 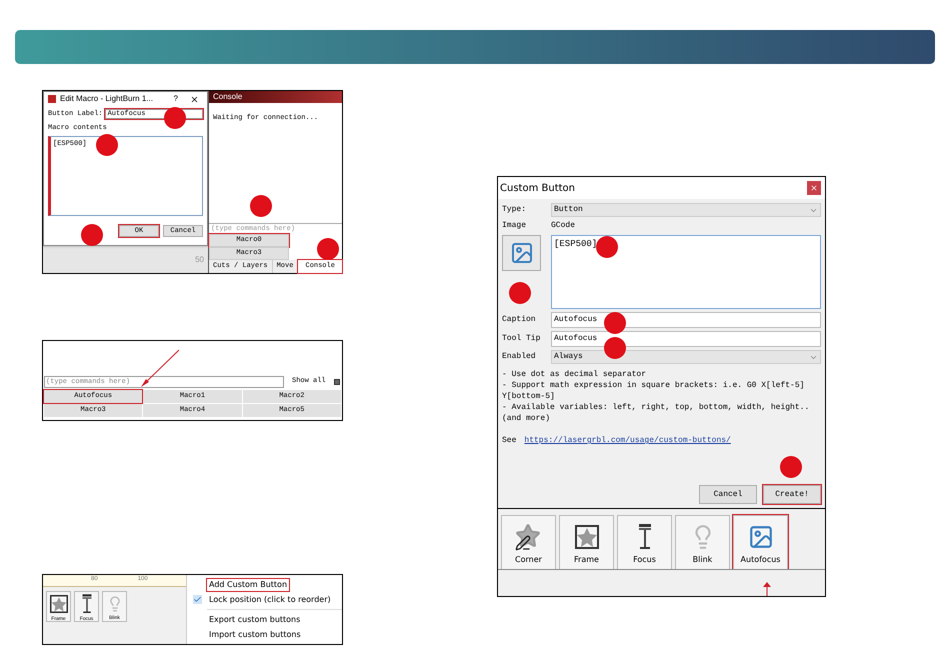 What do you see at coordinates (176, 99) in the screenshot?
I see `help-button: ?` at bounding box center [176, 99].